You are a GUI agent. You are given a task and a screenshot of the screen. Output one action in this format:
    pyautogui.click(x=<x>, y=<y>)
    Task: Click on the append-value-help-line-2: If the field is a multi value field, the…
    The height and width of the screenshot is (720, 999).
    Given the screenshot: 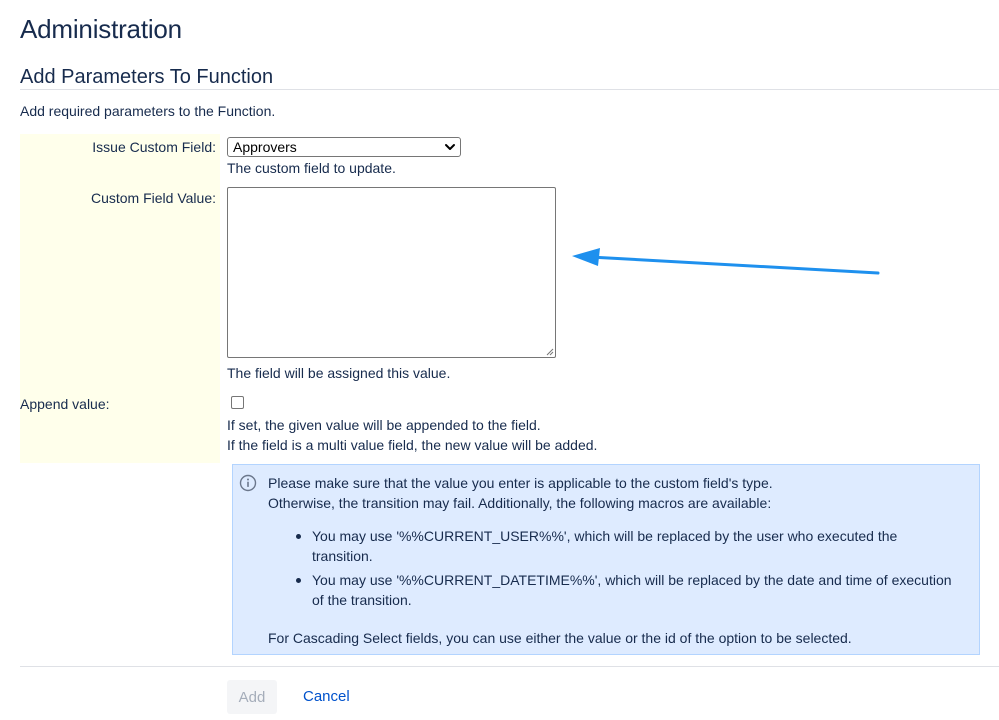 What is the action you would take?
    pyautogui.click(x=412, y=445)
    